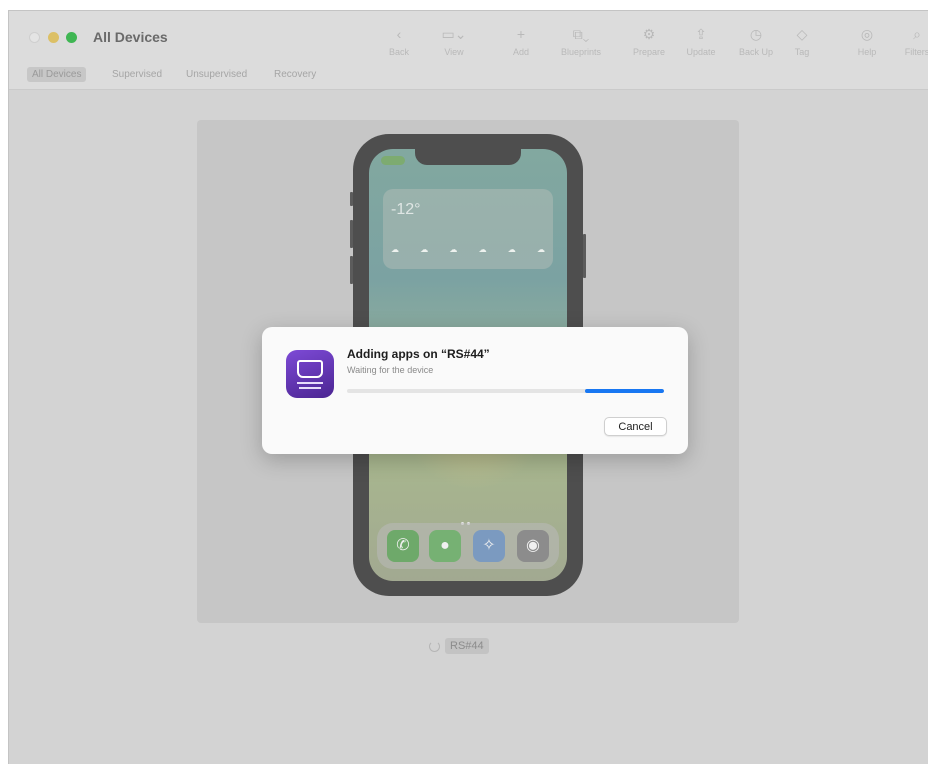  What do you see at coordinates (130, 37) in the screenshot?
I see `window-title: All Devices` at bounding box center [130, 37].